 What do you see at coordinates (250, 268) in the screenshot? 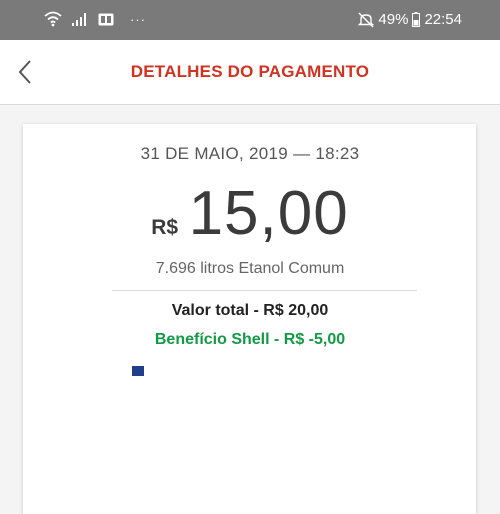
I see `fuel-description: 7.696 litros Etanol Comum` at bounding box center [250, 268].